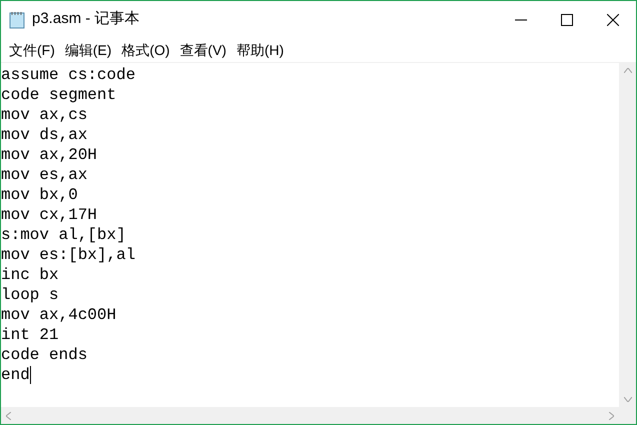 The height and width of the screenshot is (425, 637). What do you see at coordinates (49, 155) in the screenshot?
I see `code-line: mov ax,20H` at bounding box center [49, 155].